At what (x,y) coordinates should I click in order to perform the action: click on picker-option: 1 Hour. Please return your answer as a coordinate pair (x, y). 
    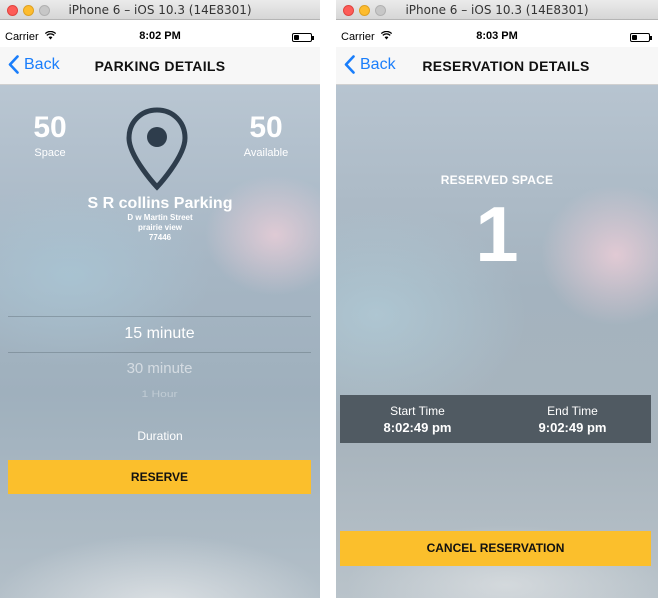
    Looking at the image, I should click on (159, 394).